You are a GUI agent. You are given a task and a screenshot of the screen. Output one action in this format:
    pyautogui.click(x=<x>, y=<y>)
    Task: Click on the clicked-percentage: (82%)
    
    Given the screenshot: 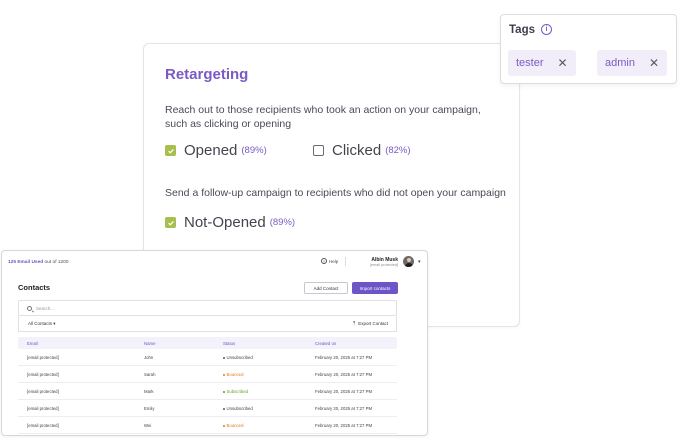 What is the action you would take?
    pyautogui.click(x=398, y=150)
    